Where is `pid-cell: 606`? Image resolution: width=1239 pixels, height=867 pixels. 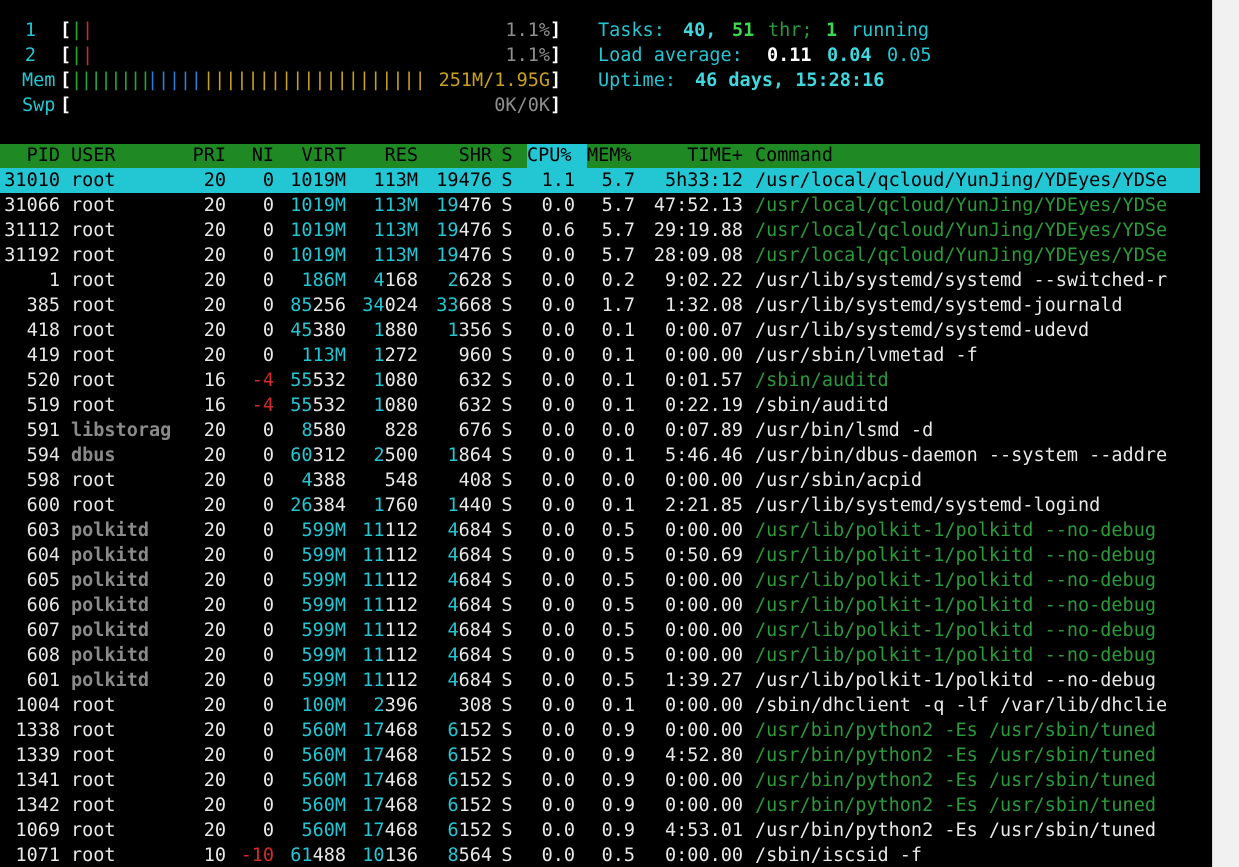 pid-cell: 606 is located at coordinates (43, 605).